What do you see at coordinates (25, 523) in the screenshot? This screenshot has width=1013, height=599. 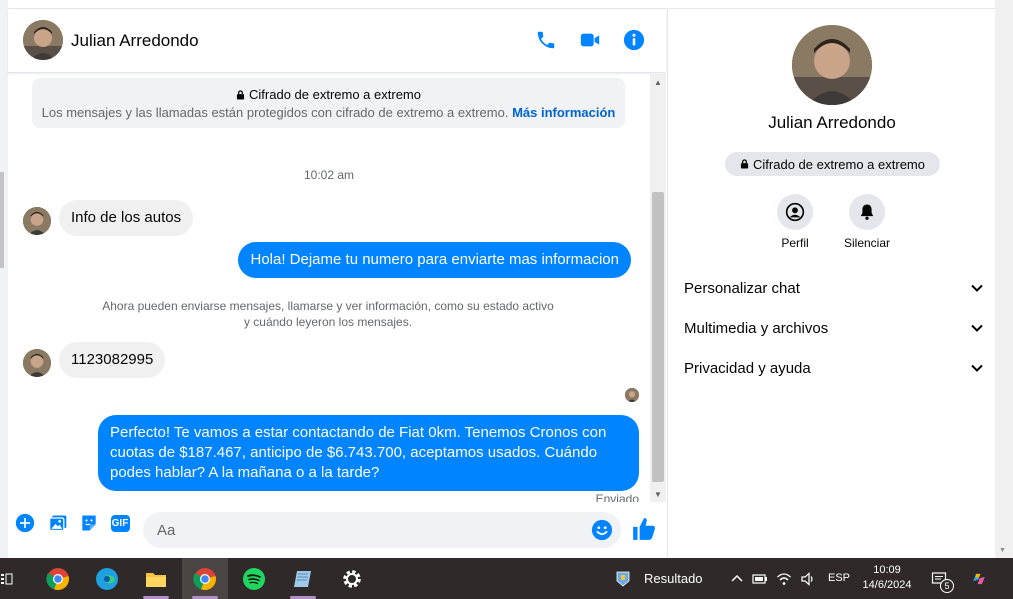 I see `add-icon` at bounding box center [25, 523].